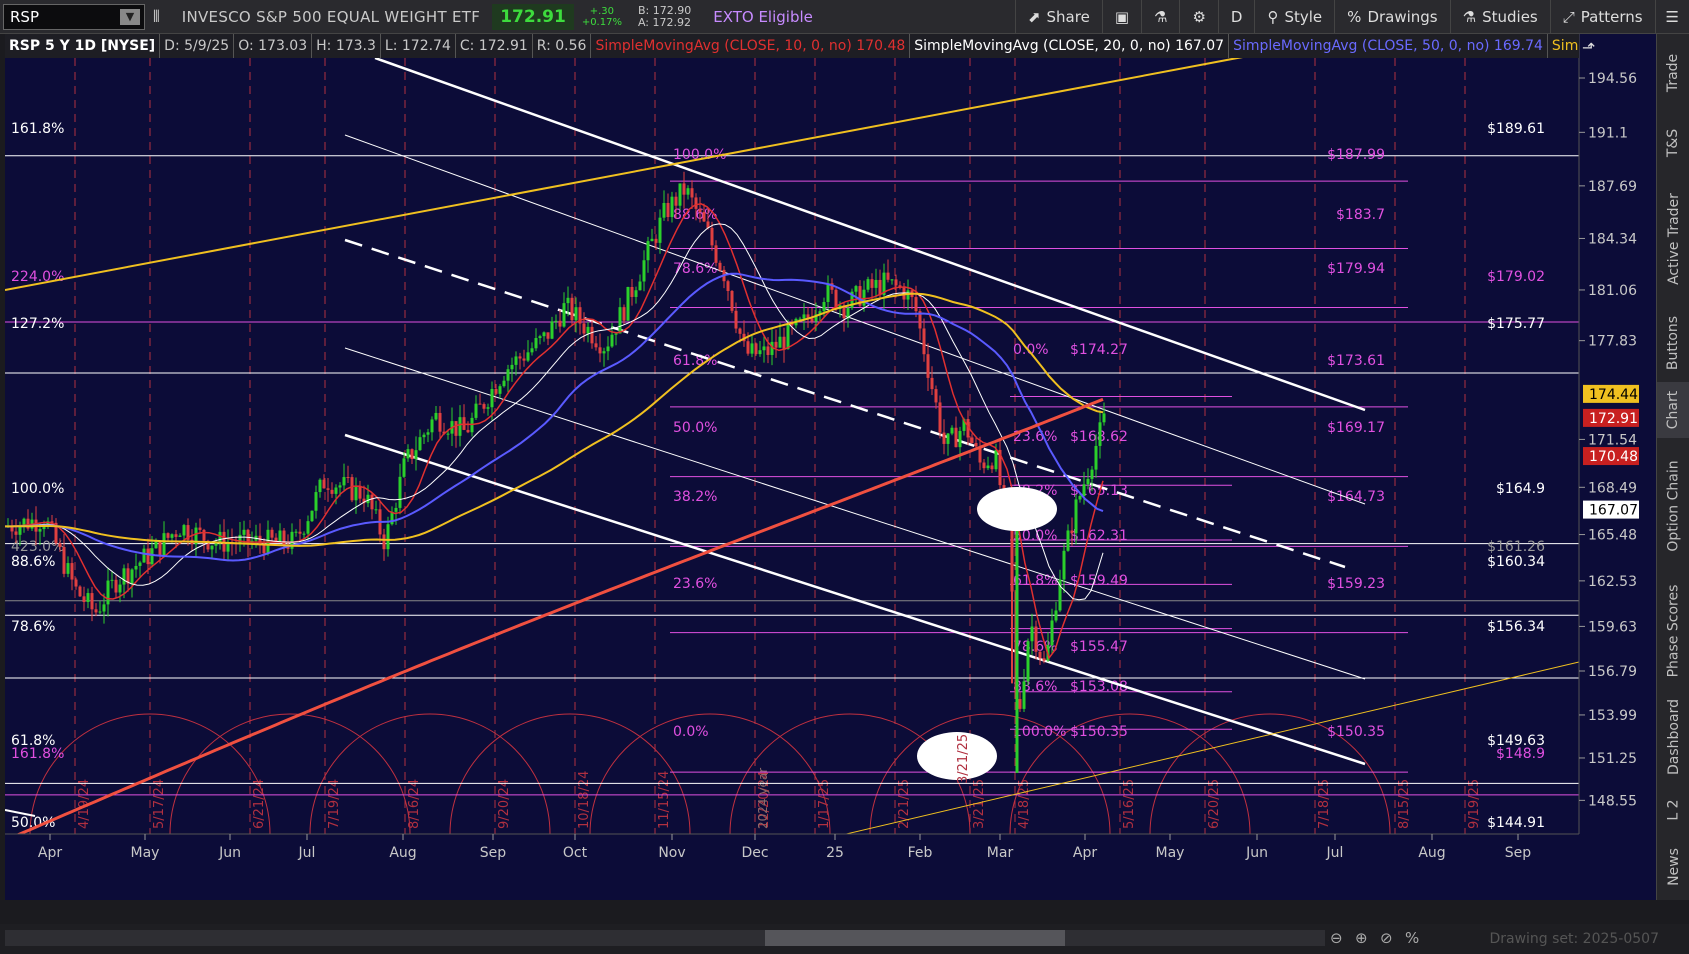 The height and width of the screenshot is (954, 1689). Describe the element at coordinates (273, 46) in the screenshot. I see `bar-open: O: 173.03` at that location.